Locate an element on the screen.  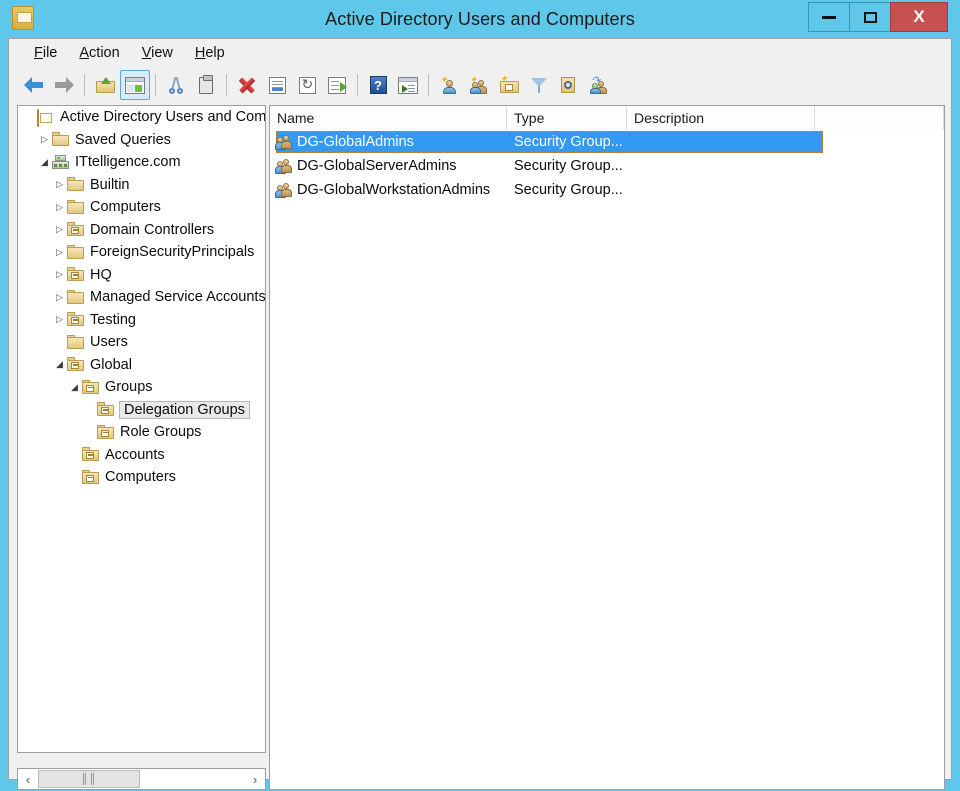
new-group-icon: ✦ is located at coordinates (479, 84).